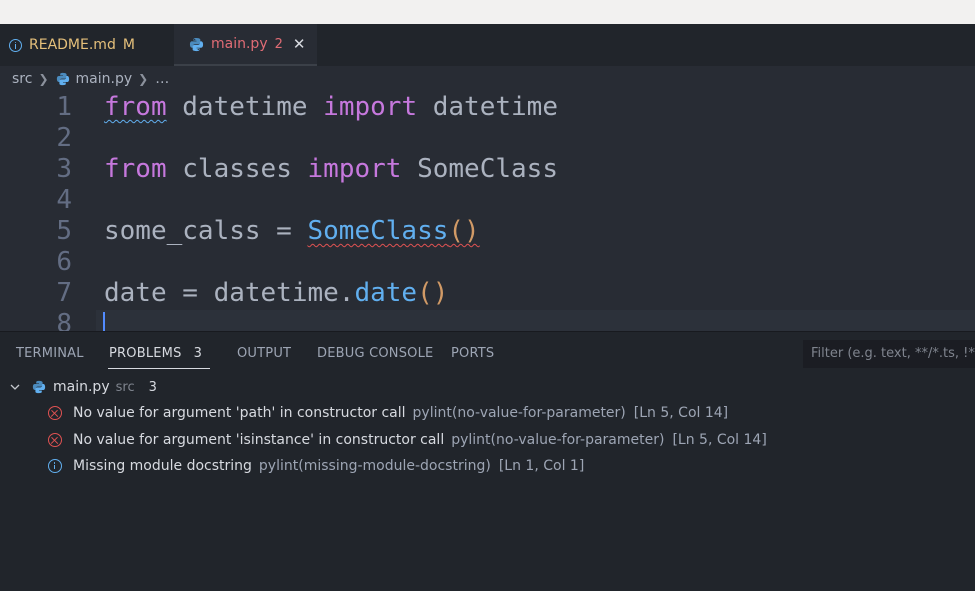 The width and height of the screenshot is (975, 591). What do you see at coordinates (374, 466) in the screenshot?
I see `problem-source: pylint(missing-module-docstring)` at bounding box center [374, 466].